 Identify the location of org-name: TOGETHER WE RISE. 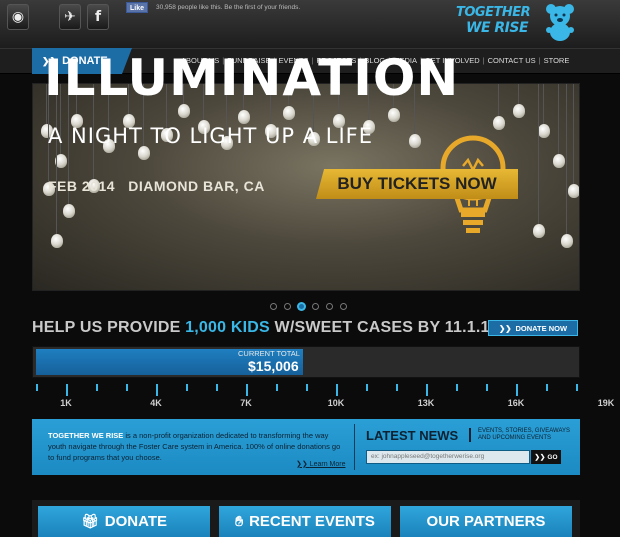
(86, 435).